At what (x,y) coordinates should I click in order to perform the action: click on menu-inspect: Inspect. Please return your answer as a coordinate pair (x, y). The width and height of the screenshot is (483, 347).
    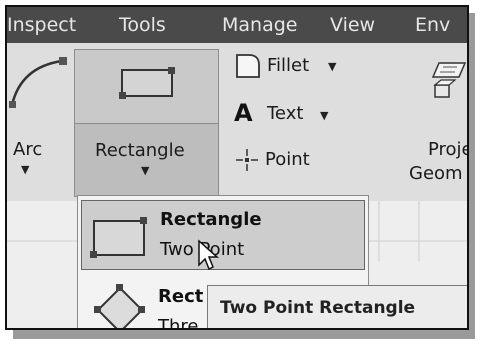
    Looking at the image, I should click on (41, 25).